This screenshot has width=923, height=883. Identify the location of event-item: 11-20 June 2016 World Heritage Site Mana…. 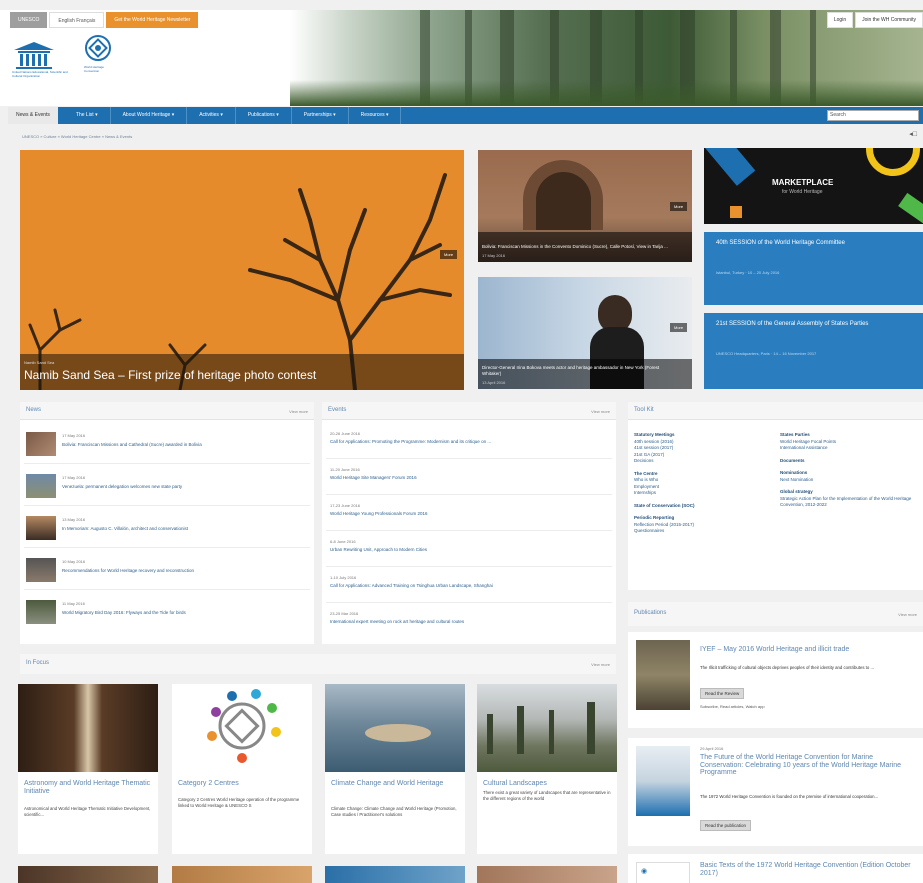
(469, 477).